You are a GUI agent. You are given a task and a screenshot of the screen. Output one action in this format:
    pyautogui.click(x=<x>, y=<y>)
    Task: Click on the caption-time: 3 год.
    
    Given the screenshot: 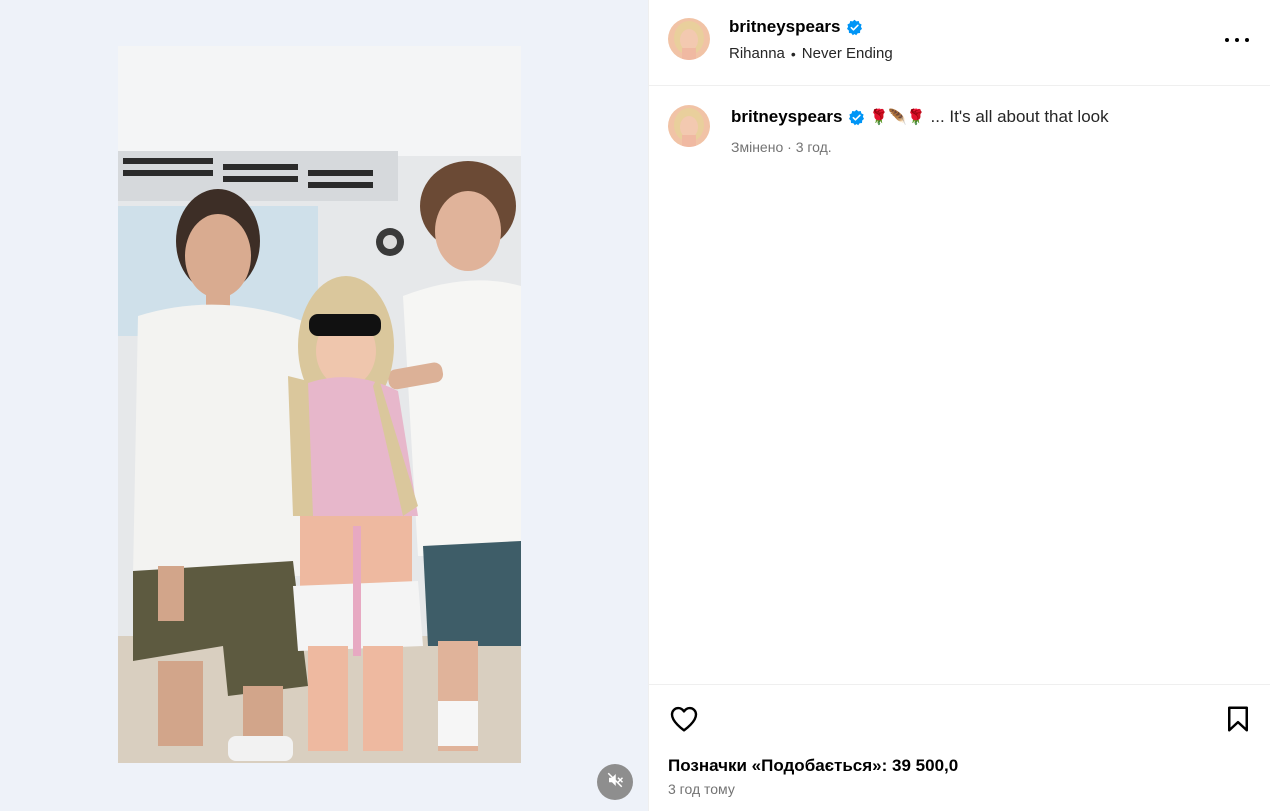 What is the action you would take?
    pyautogui.click(x=814, y=147)
    